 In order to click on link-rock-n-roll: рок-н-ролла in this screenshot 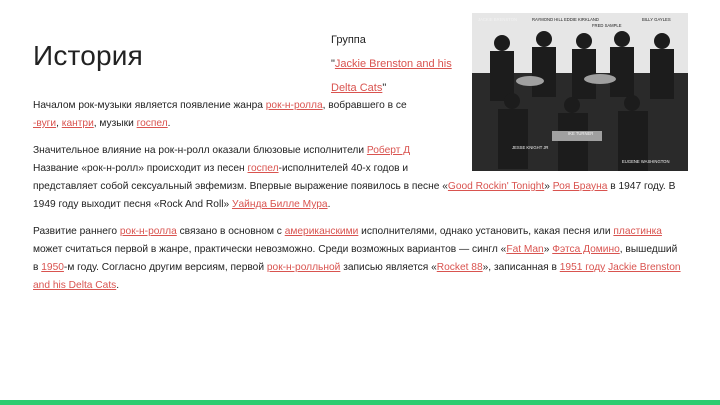, I will do `click(294, 105)`.